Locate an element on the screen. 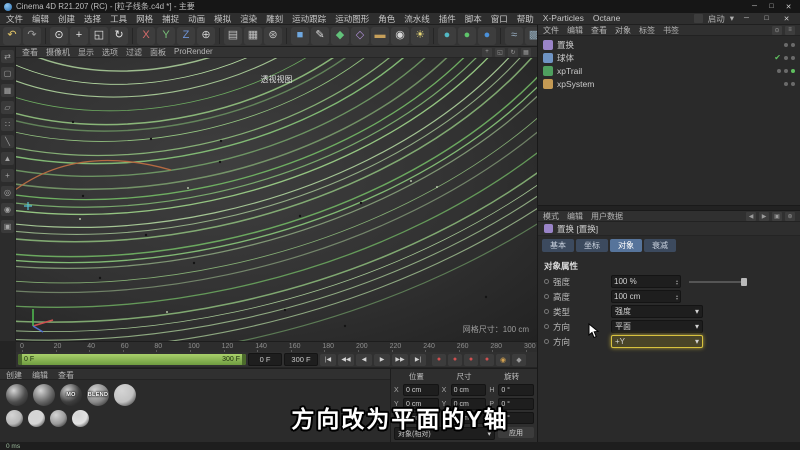 The width and height of the screenshot is (800, 450). menubar-item-20: X-Particles is located at coordinates (563, 19).